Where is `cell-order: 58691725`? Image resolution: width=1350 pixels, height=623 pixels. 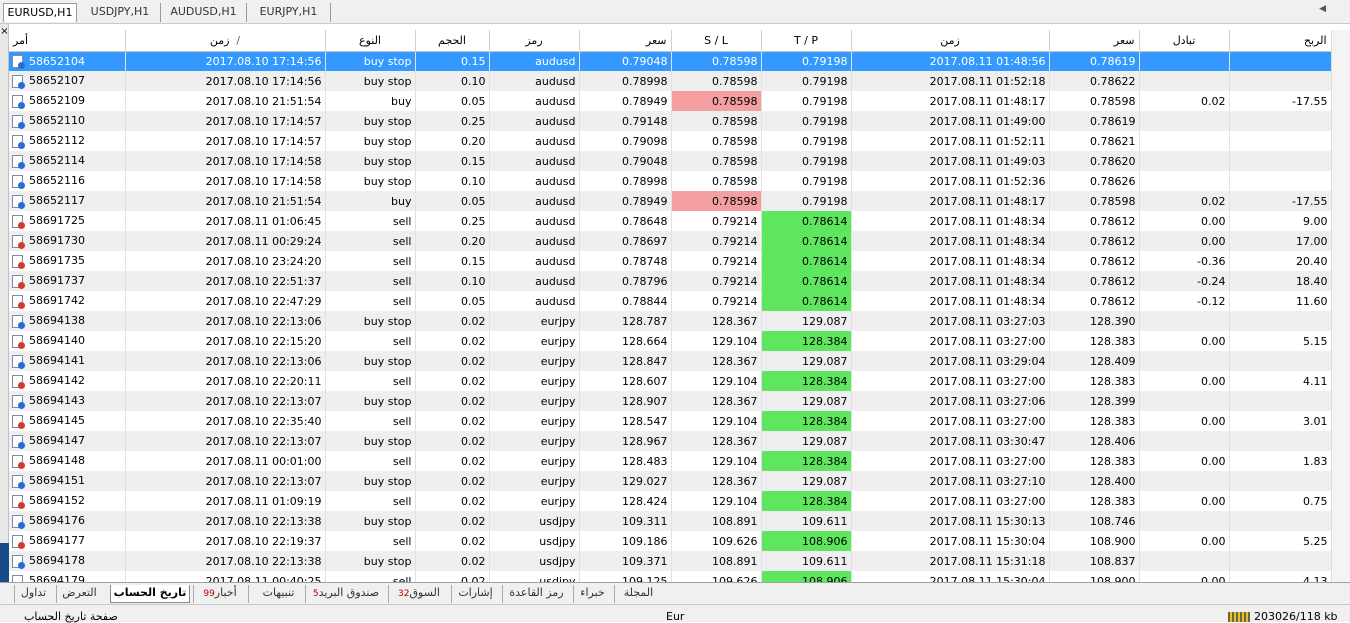 cell-order: 58691725 is located at coordinates (67, 221).